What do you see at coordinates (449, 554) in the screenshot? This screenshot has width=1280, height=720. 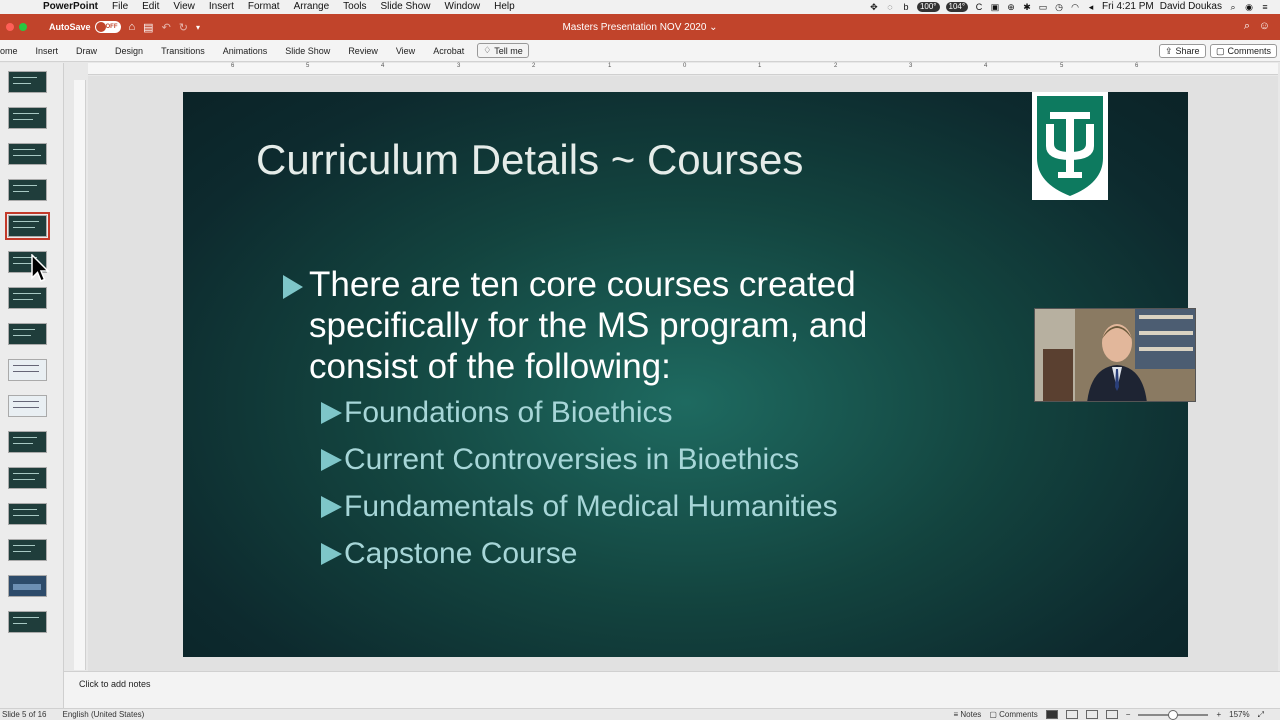 I see `sub-bullet: Capstone Course` at bounding box center [449, 554].